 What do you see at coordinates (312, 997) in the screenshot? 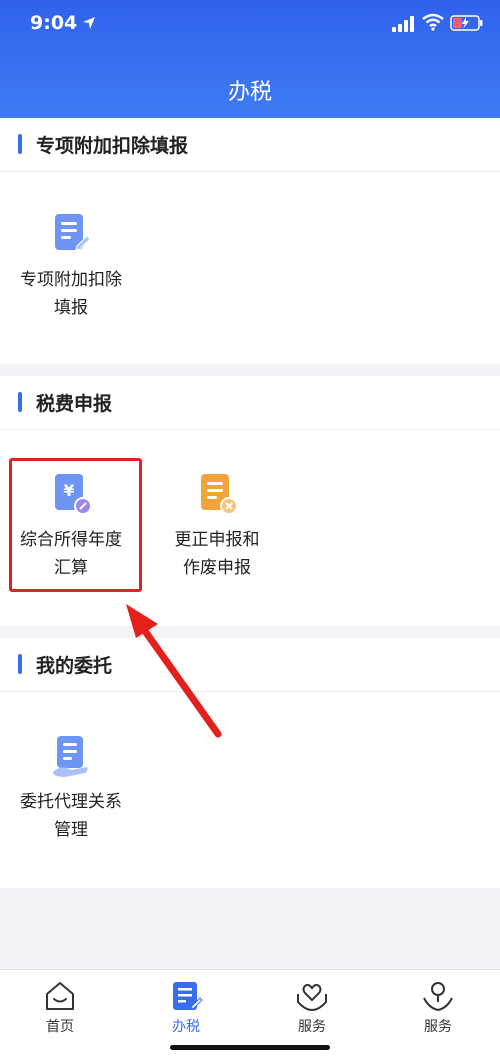
I see `heart-hand-icon` at bounding box center [312, 997].